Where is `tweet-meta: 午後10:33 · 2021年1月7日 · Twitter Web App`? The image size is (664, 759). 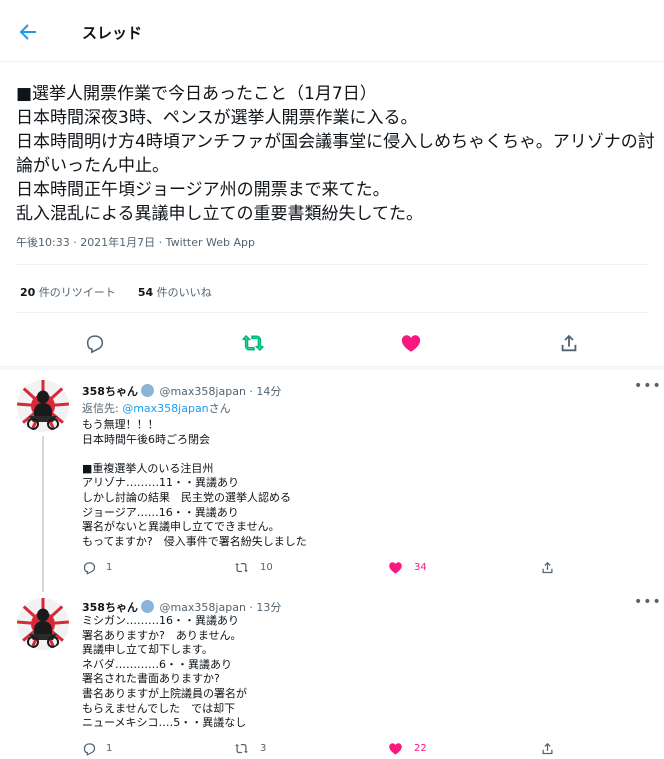
tweet-meta: 午後10:33 · 2021年1月7日 · Twitter Web App is located at coordinates (135, 242).